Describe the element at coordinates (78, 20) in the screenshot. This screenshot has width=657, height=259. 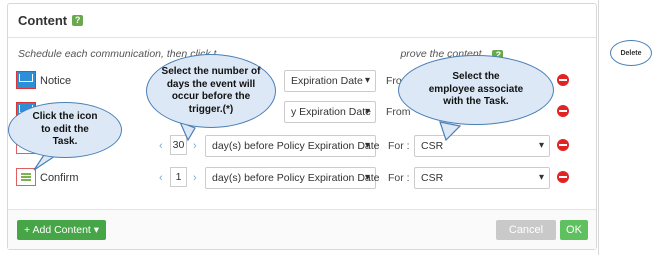
I see `help-icon: ?` at that location.